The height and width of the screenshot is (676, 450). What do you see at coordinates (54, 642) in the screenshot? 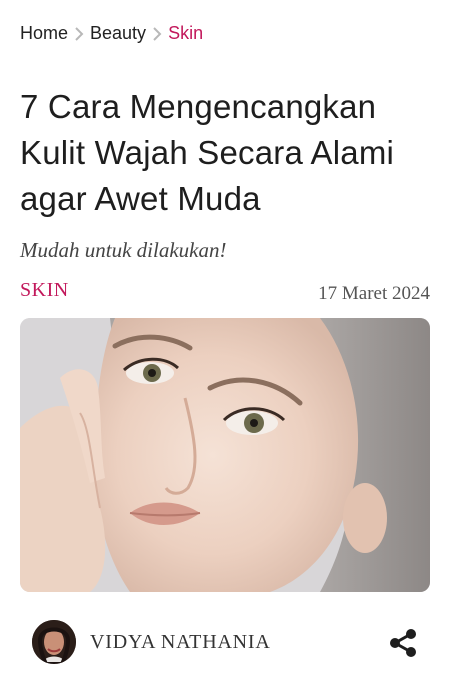
I see `author-avatar` at bounding box center [54, 642].